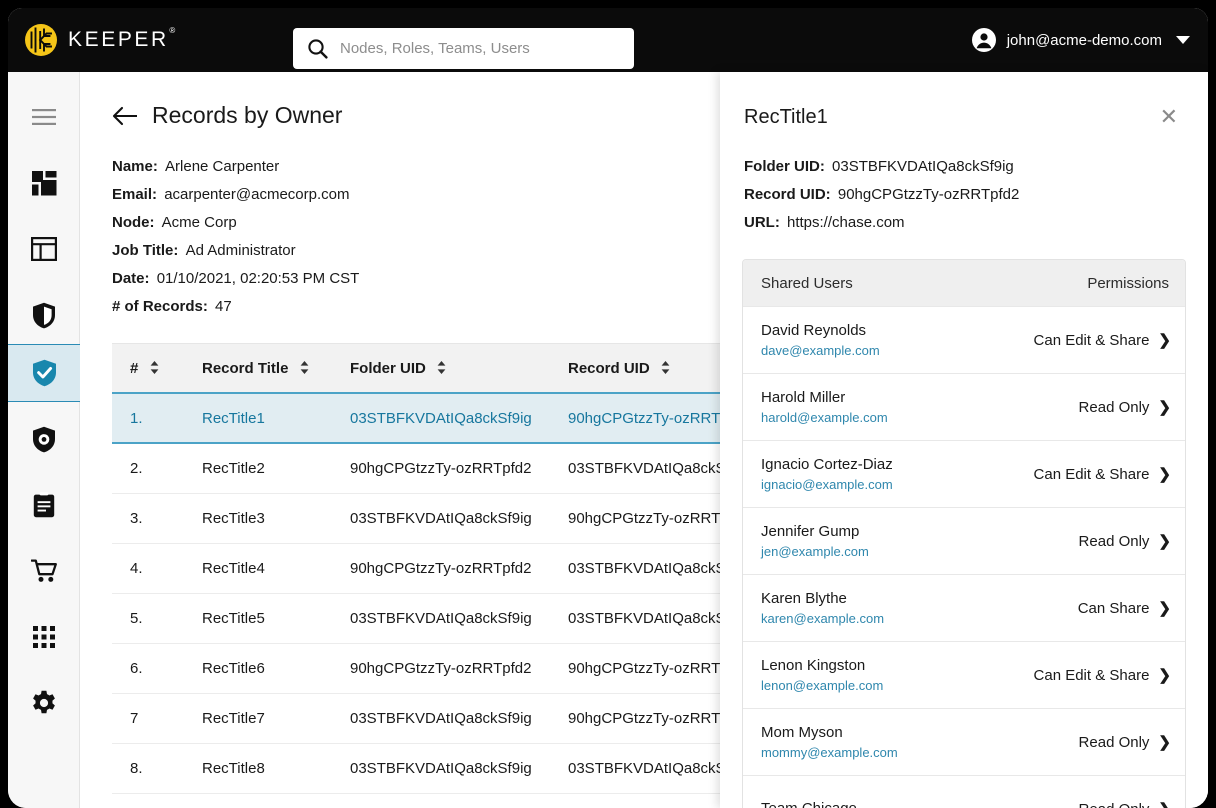  I want to click on shopping-cart-icon, so click(43, 570).